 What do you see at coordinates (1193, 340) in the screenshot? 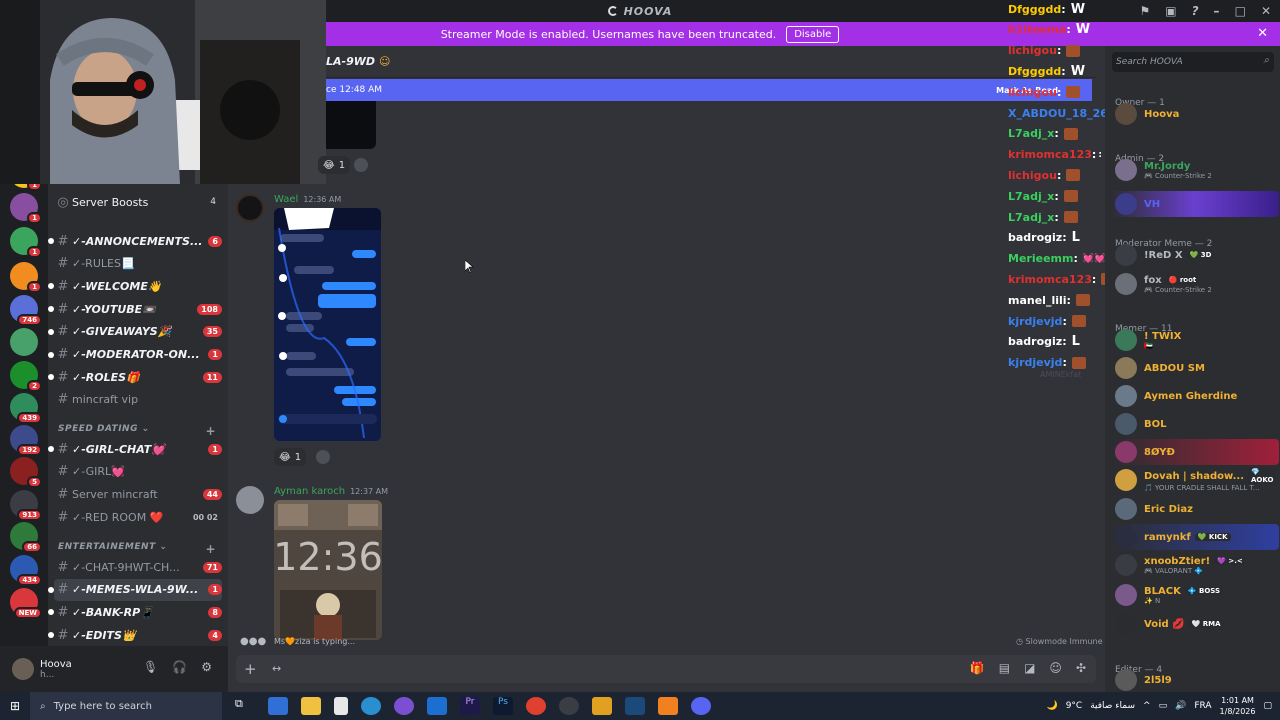
I see `member-item: ! TWIX 🇦🇪` at bounding box center [1193, 340].